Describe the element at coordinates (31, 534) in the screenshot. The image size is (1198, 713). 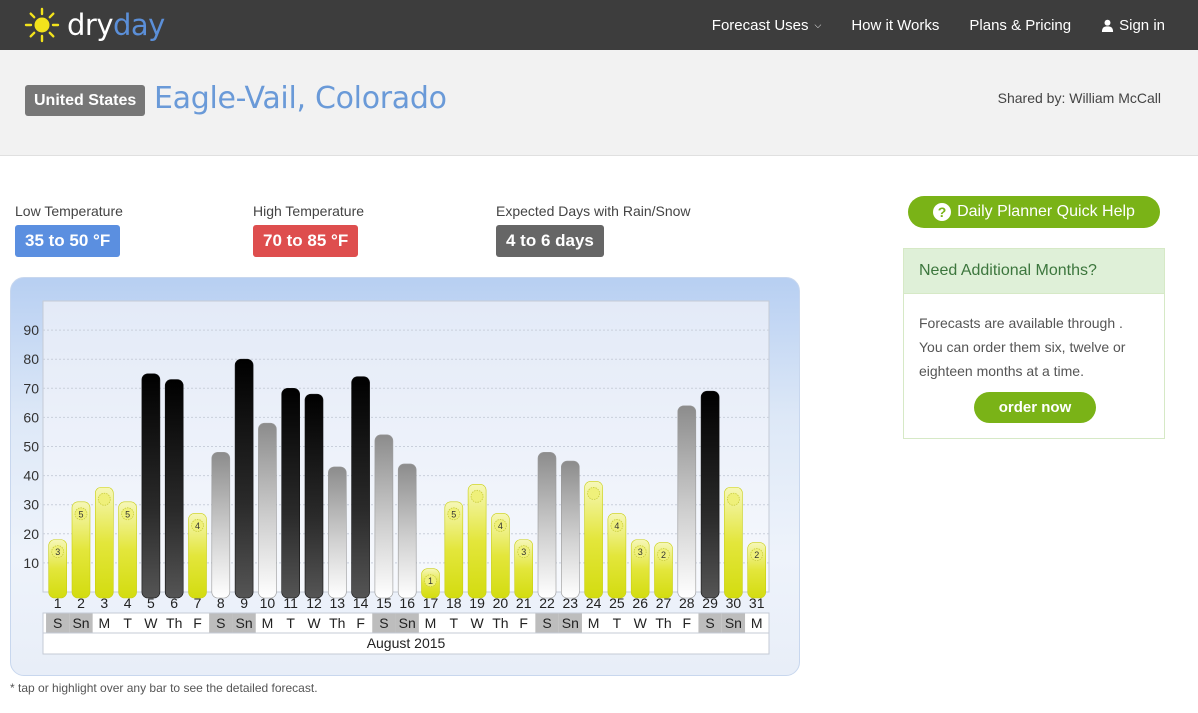
I see `y-tick-label: 20` at that location.